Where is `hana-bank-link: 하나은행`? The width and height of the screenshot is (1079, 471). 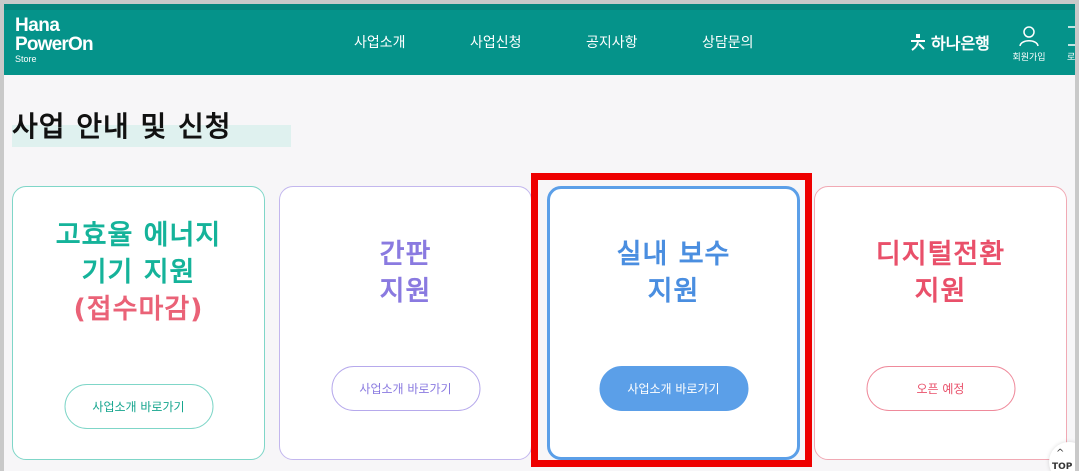
hana-bank-link: 하나은행 is located at coordinates (949, 42).